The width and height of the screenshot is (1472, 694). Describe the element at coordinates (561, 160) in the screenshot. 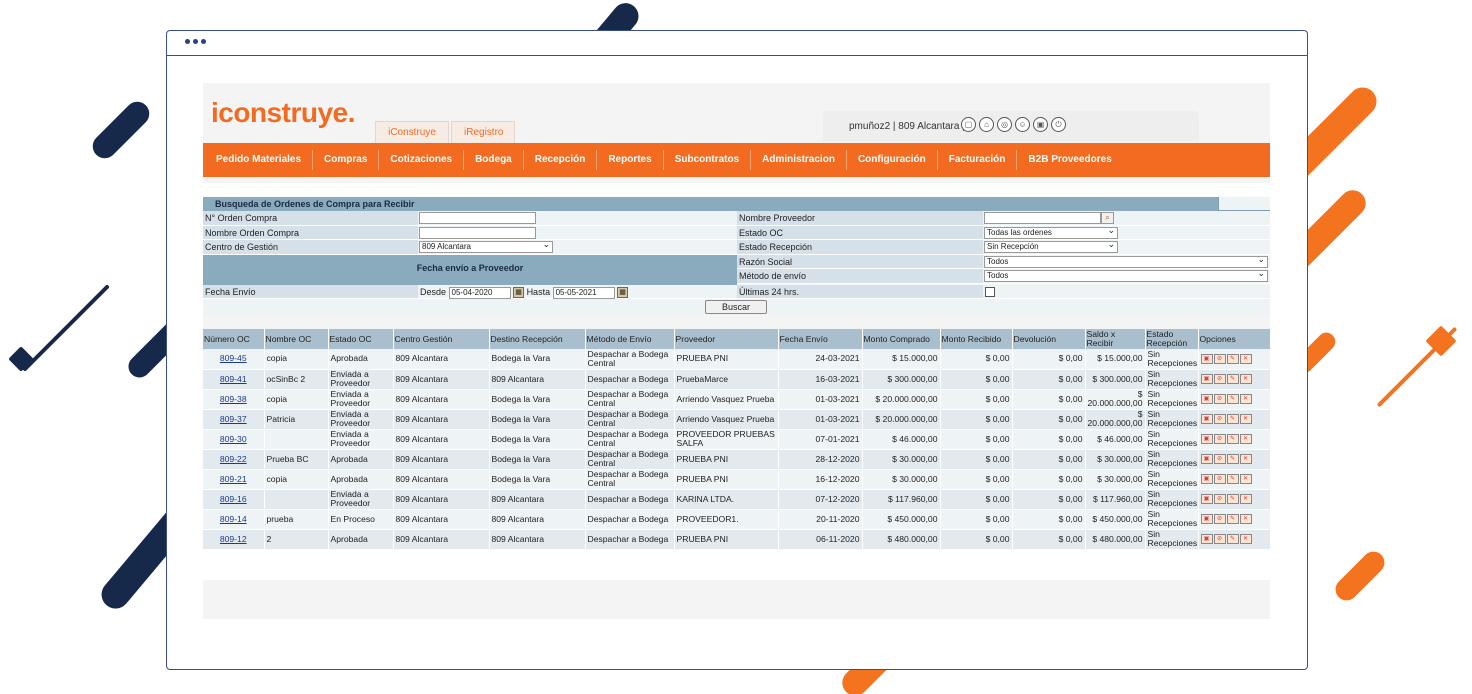

I see `nav-recepcion: Recepción` at that location.